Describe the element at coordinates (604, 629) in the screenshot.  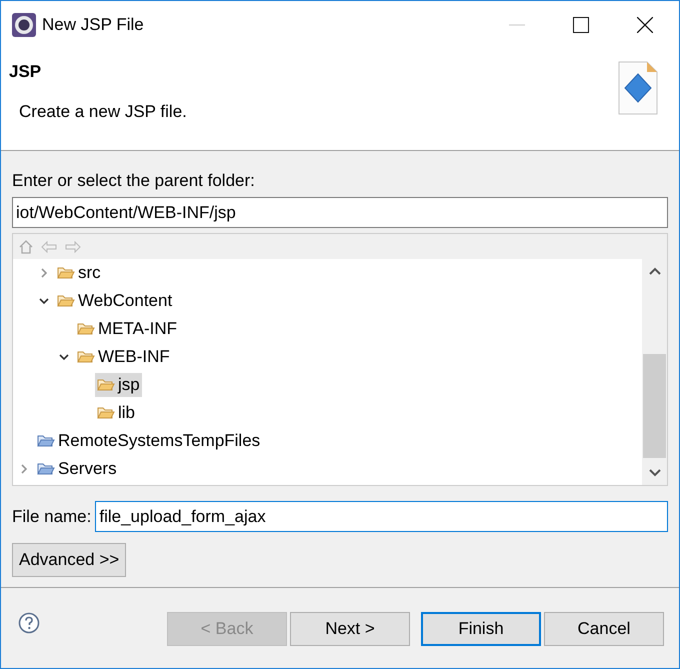
I see `dialog-button: Cancel` at that location.